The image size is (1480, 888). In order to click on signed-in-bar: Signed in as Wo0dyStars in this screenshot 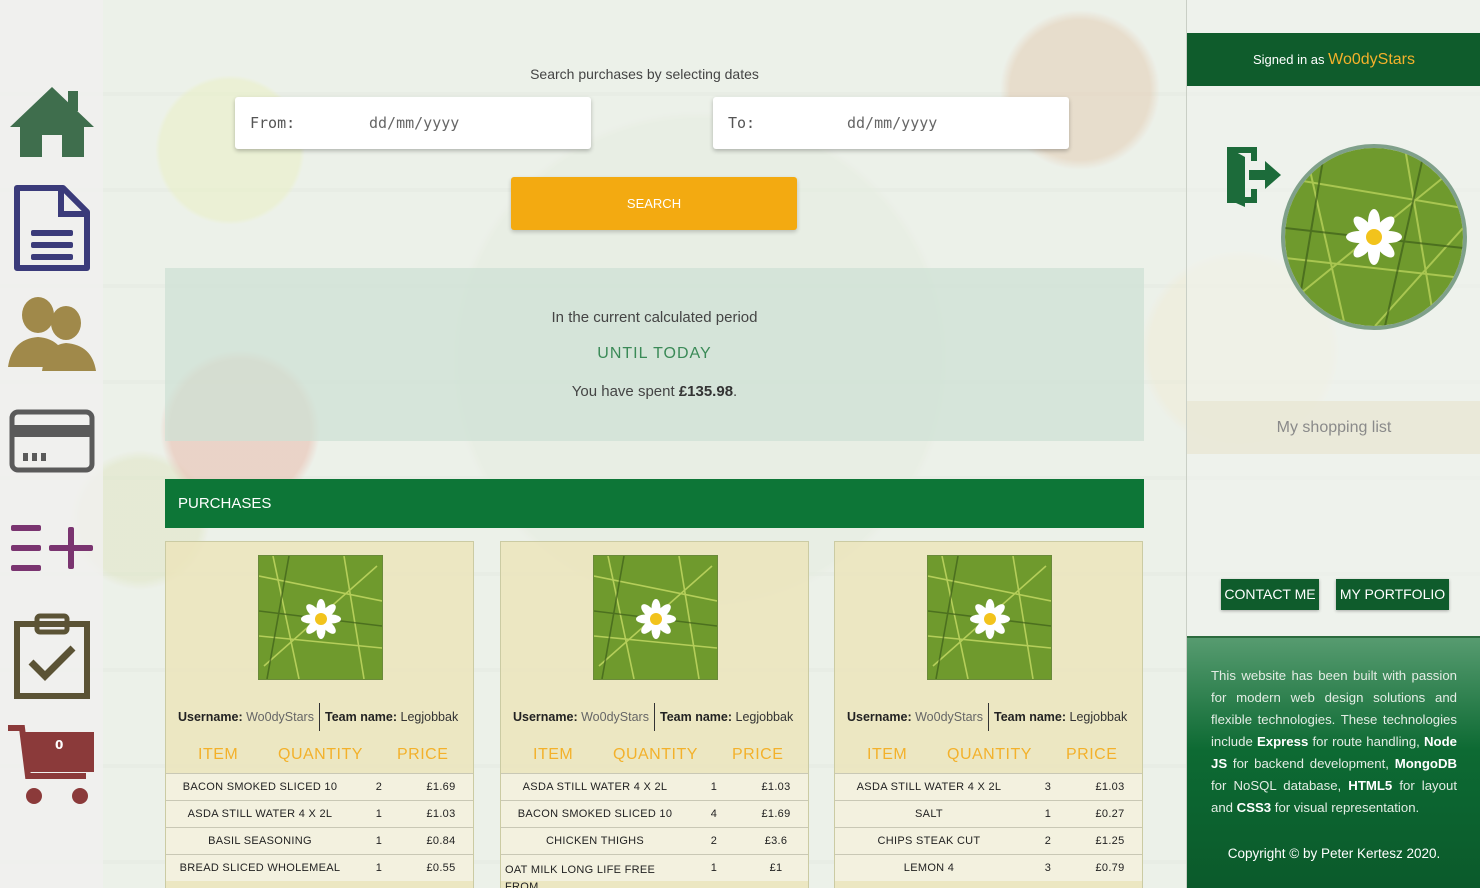, I will do `click(1333, 59)`.